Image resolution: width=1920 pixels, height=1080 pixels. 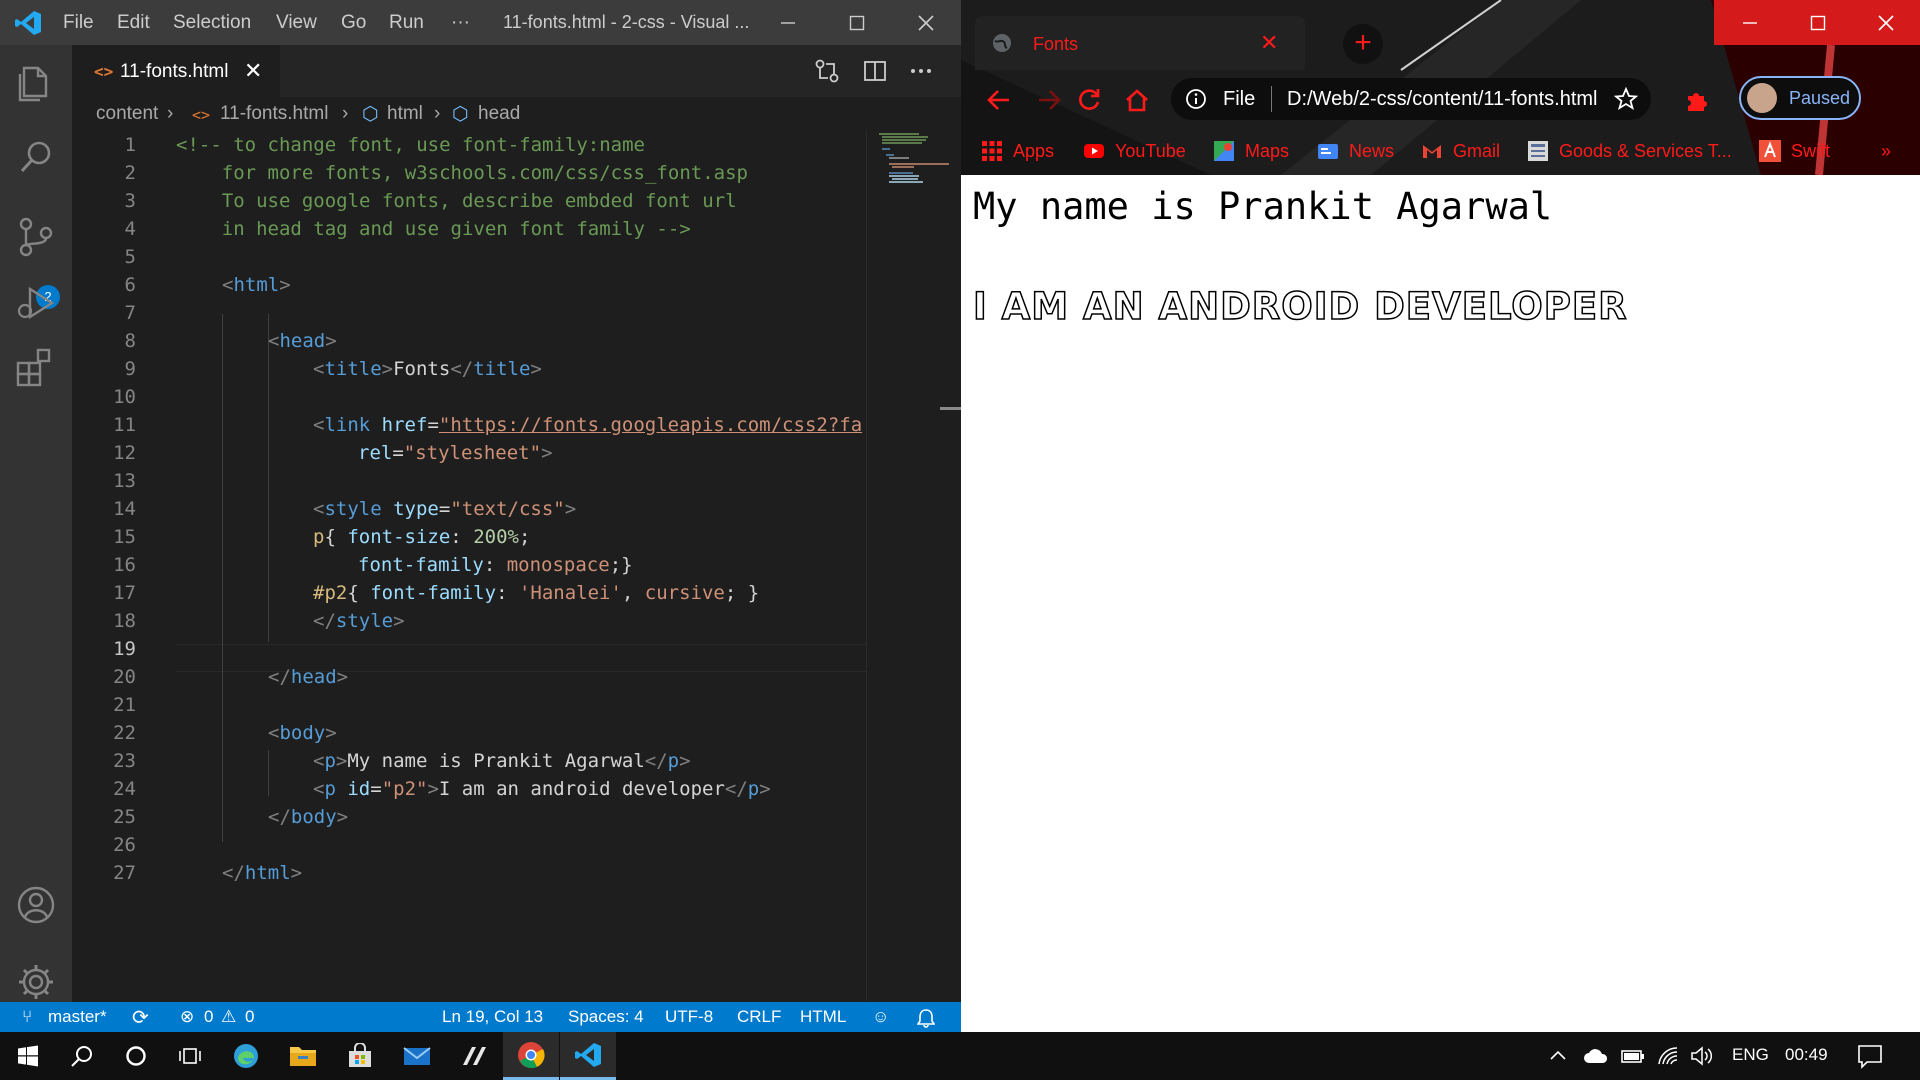 I want to click on error-count: 0, so click(x=208, y=1017).